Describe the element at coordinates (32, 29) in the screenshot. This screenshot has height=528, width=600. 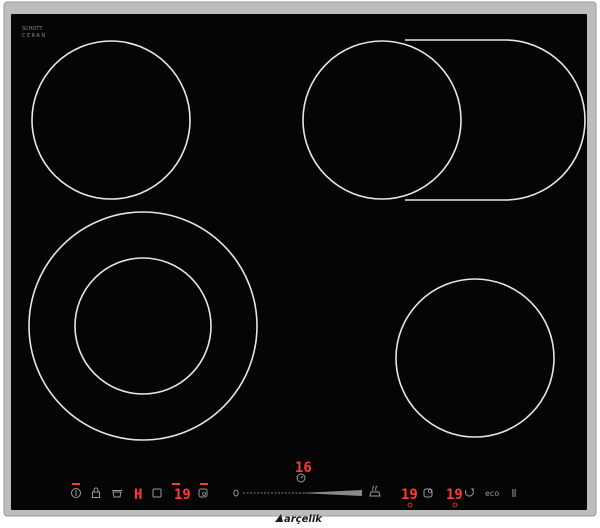
I see `glass-maker-line1: SCHOTT` at that location.